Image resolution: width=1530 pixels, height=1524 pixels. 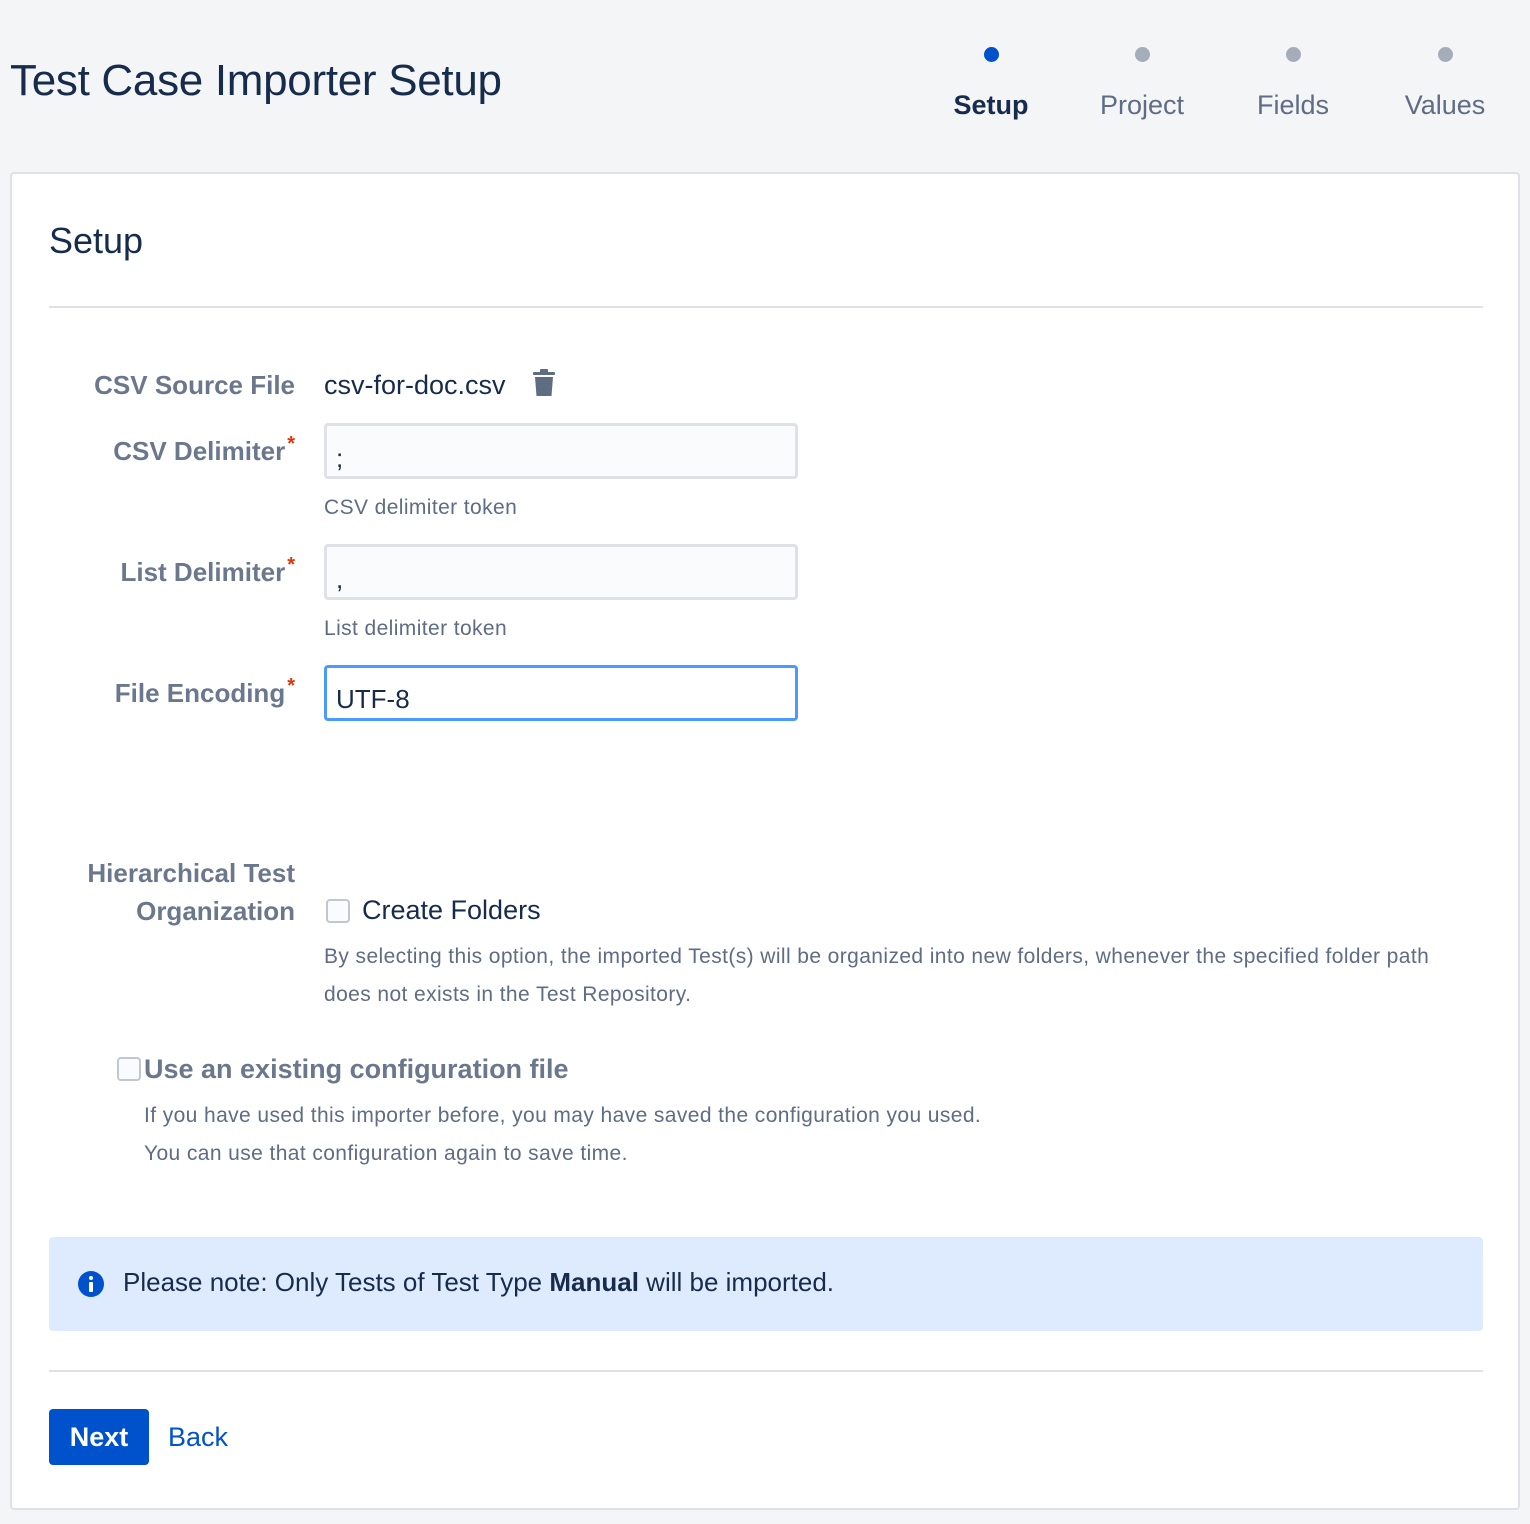 What do you see at coordinates (203, 572) in the screenshot?
I see `list-delimiter-label-text: List Delimiter` at bounding box center [203, 572].